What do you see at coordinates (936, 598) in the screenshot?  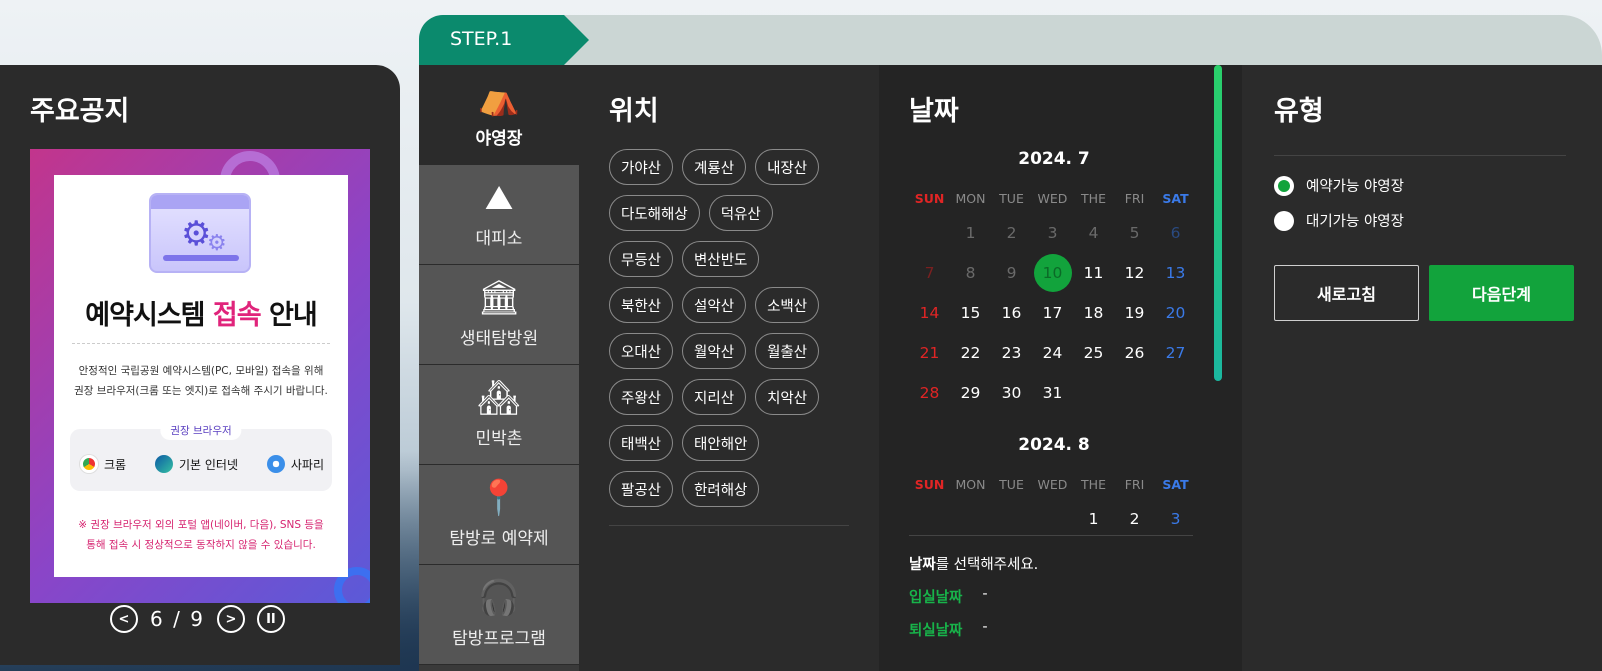 I see `checkin-label: 입실날짜` at bounding box center [936, 598].